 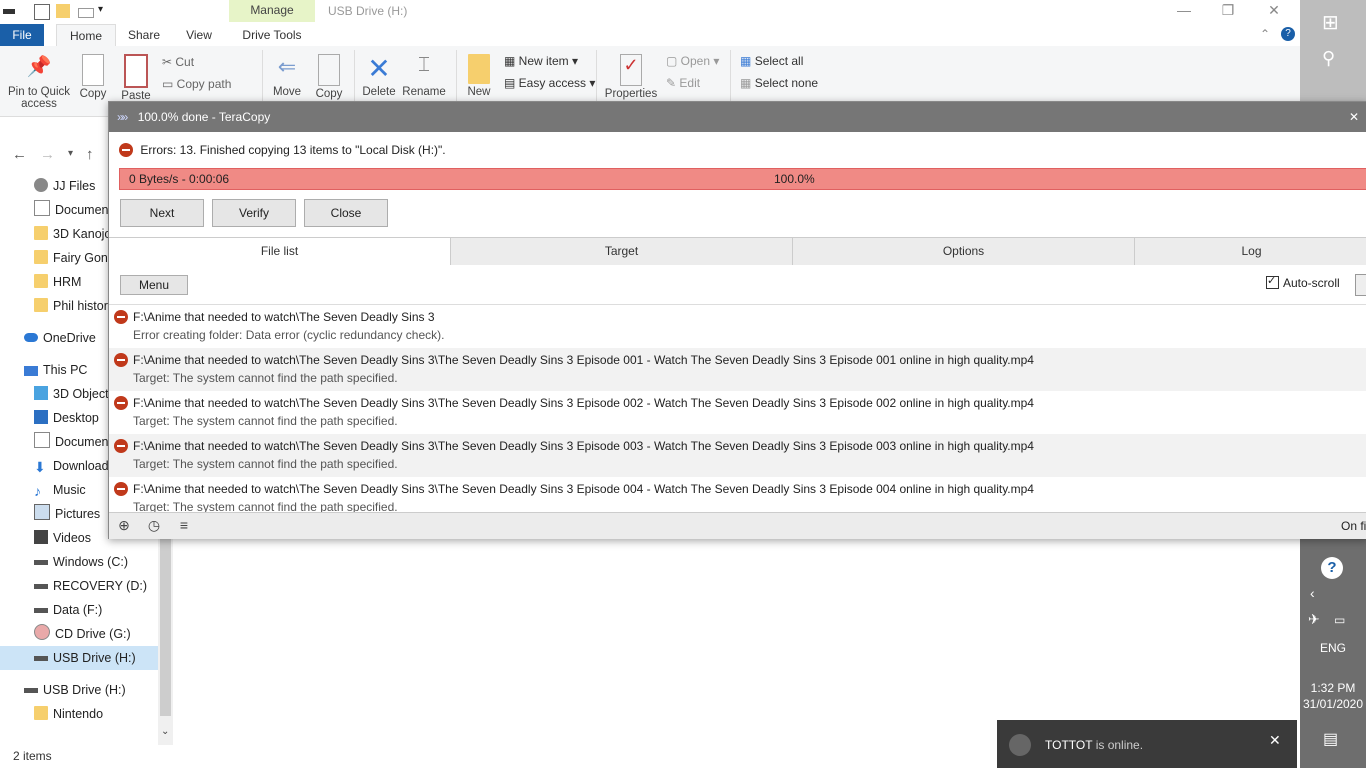 What do you see at coordinates (86, 13) in the screenshot?
I see `rename-icon` at bounding box center [86, 13].